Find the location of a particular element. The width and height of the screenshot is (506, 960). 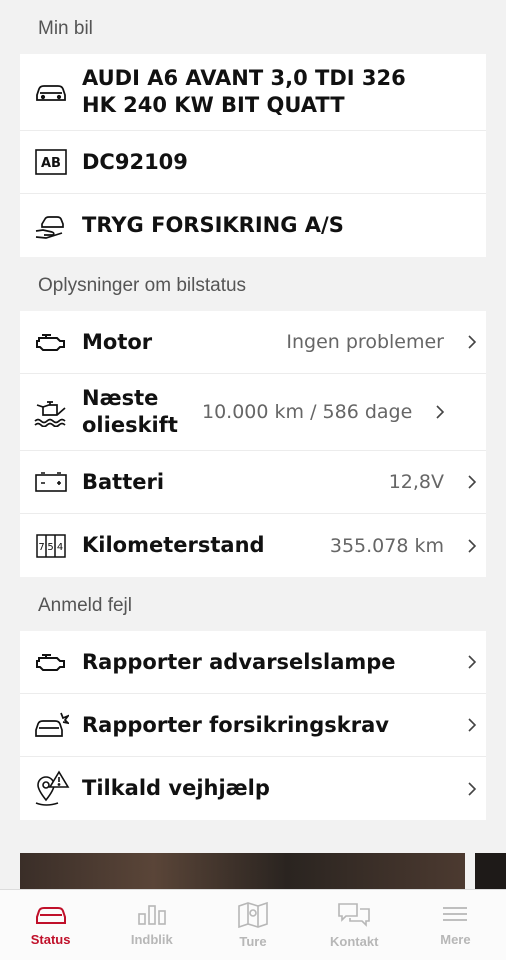

motor-label: Motor is located at coordinates (117, 341).